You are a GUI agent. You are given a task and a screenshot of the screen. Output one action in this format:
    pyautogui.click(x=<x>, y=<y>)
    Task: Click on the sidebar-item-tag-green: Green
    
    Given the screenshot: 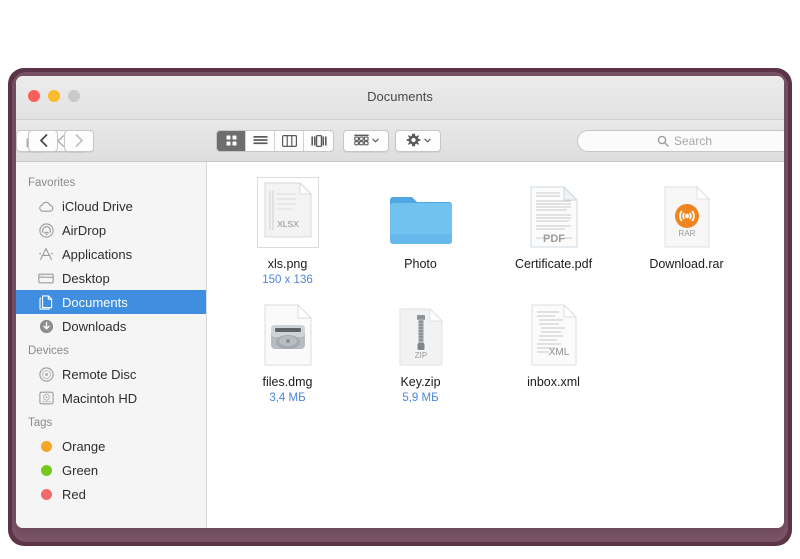 What is the action you would take?
    pyautogui.click(x=111, y=470)
    